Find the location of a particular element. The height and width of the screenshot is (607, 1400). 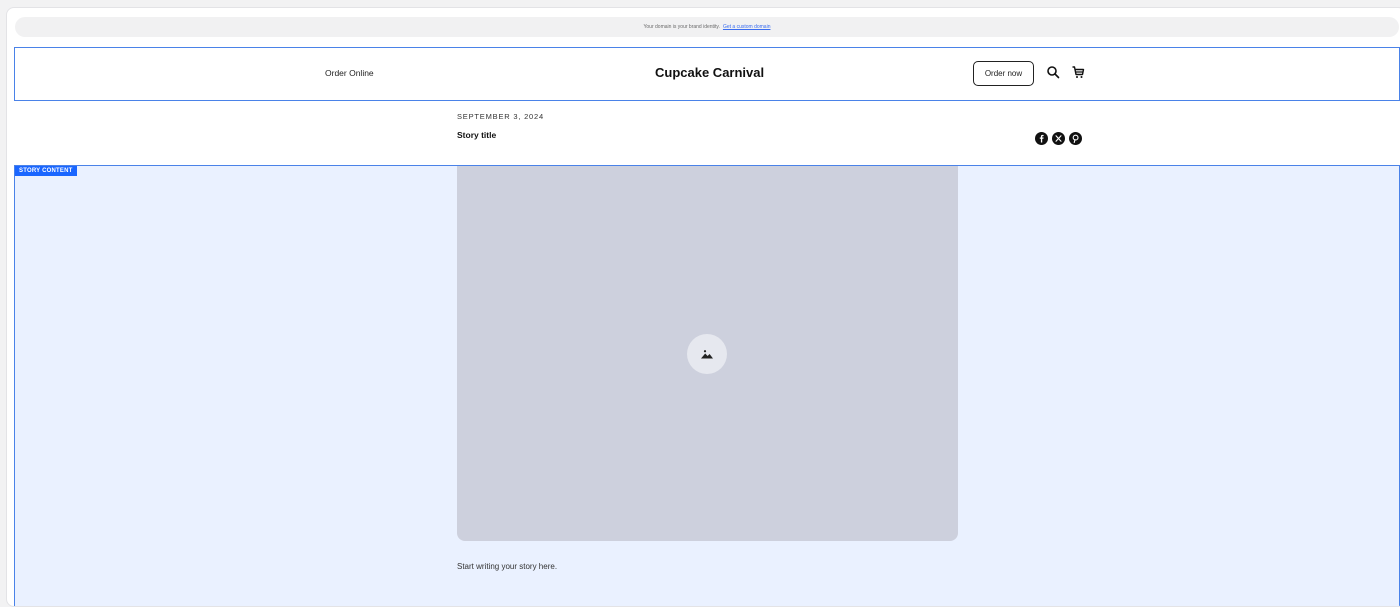

site-brand: Cupcake Carnival is located at coordinates (709, 72).